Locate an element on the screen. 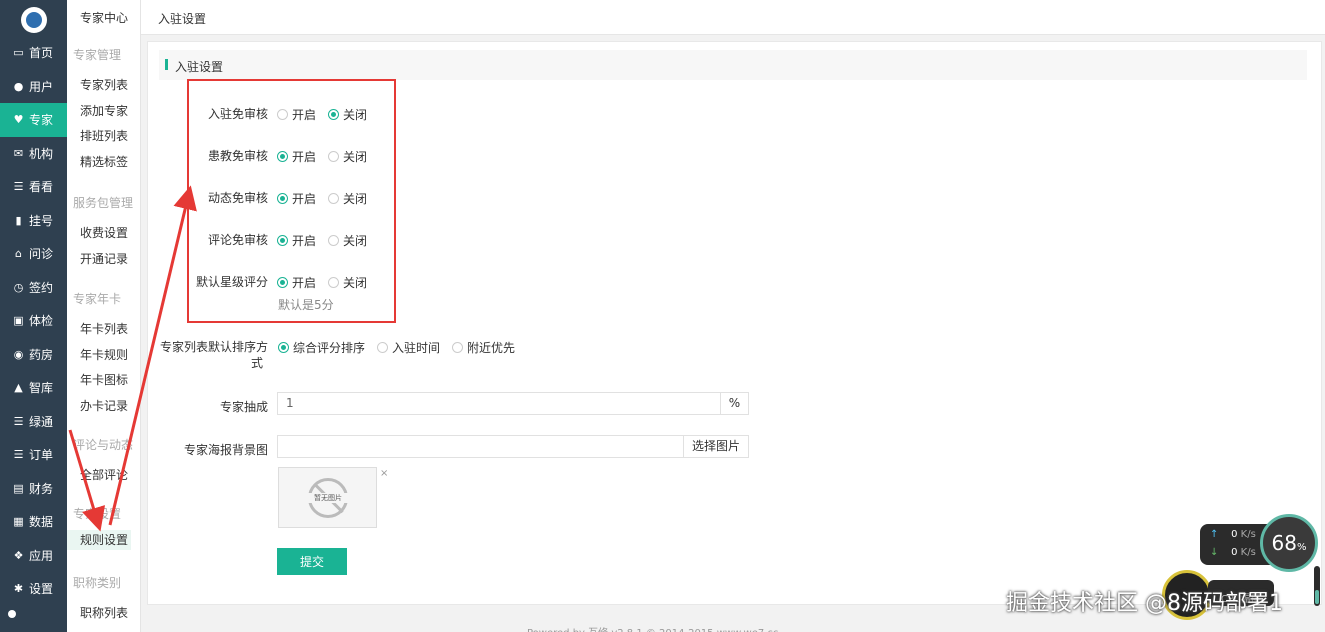 The width and height of the screenshot is (1325, 632). level-bar is located at coordinates (1317, 586).